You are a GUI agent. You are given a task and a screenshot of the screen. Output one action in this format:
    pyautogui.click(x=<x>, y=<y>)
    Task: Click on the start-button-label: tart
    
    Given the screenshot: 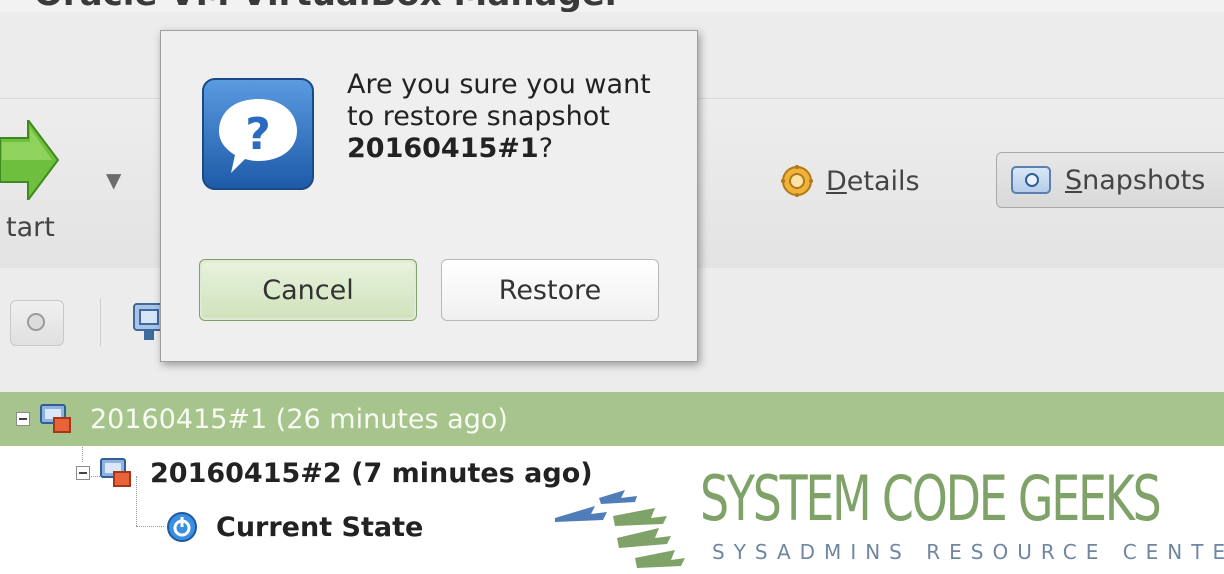 What is the action you would take?
    pyautogui.click(x=30, y=227)
    